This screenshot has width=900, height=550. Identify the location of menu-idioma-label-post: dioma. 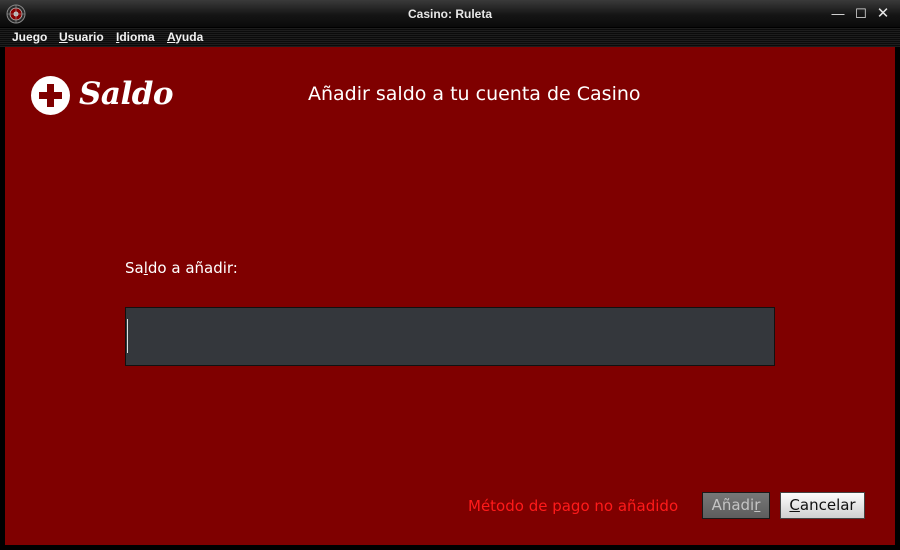
(137, 37).